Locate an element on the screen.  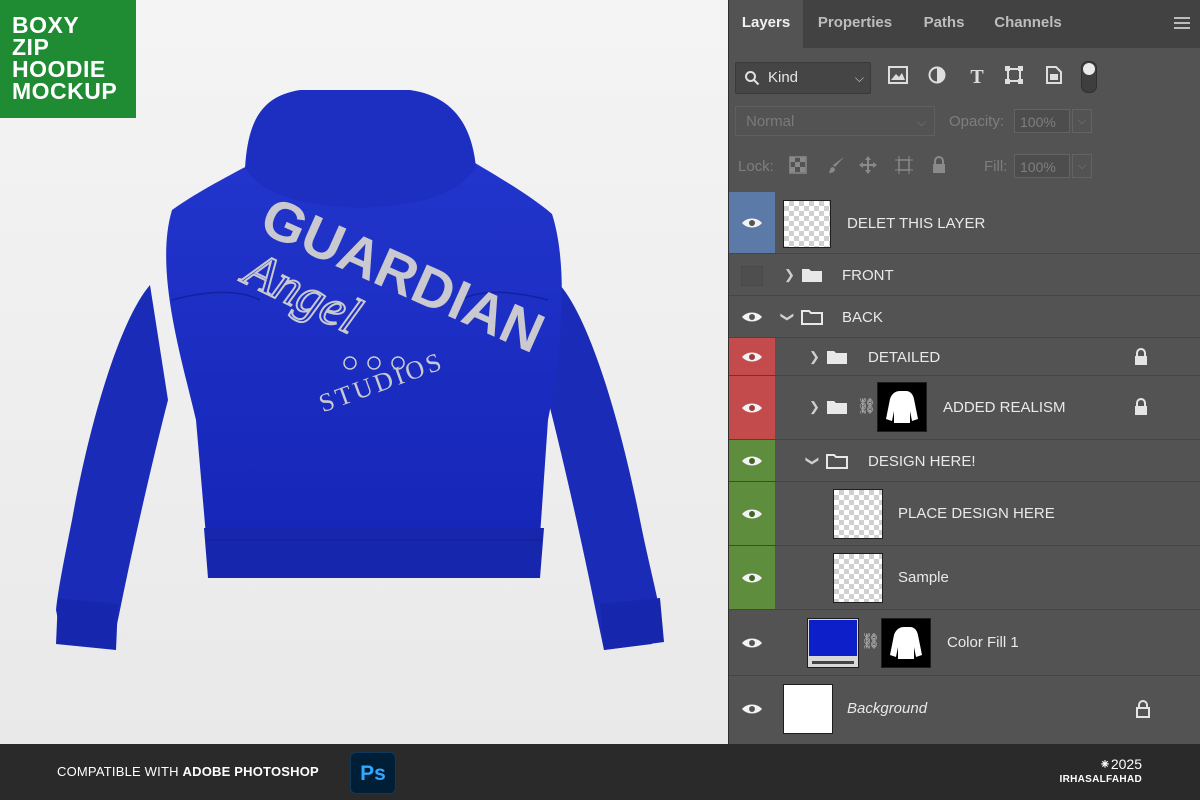
layer-row-detailed: ❯ DETAILED is located at coordinates (964, 357).